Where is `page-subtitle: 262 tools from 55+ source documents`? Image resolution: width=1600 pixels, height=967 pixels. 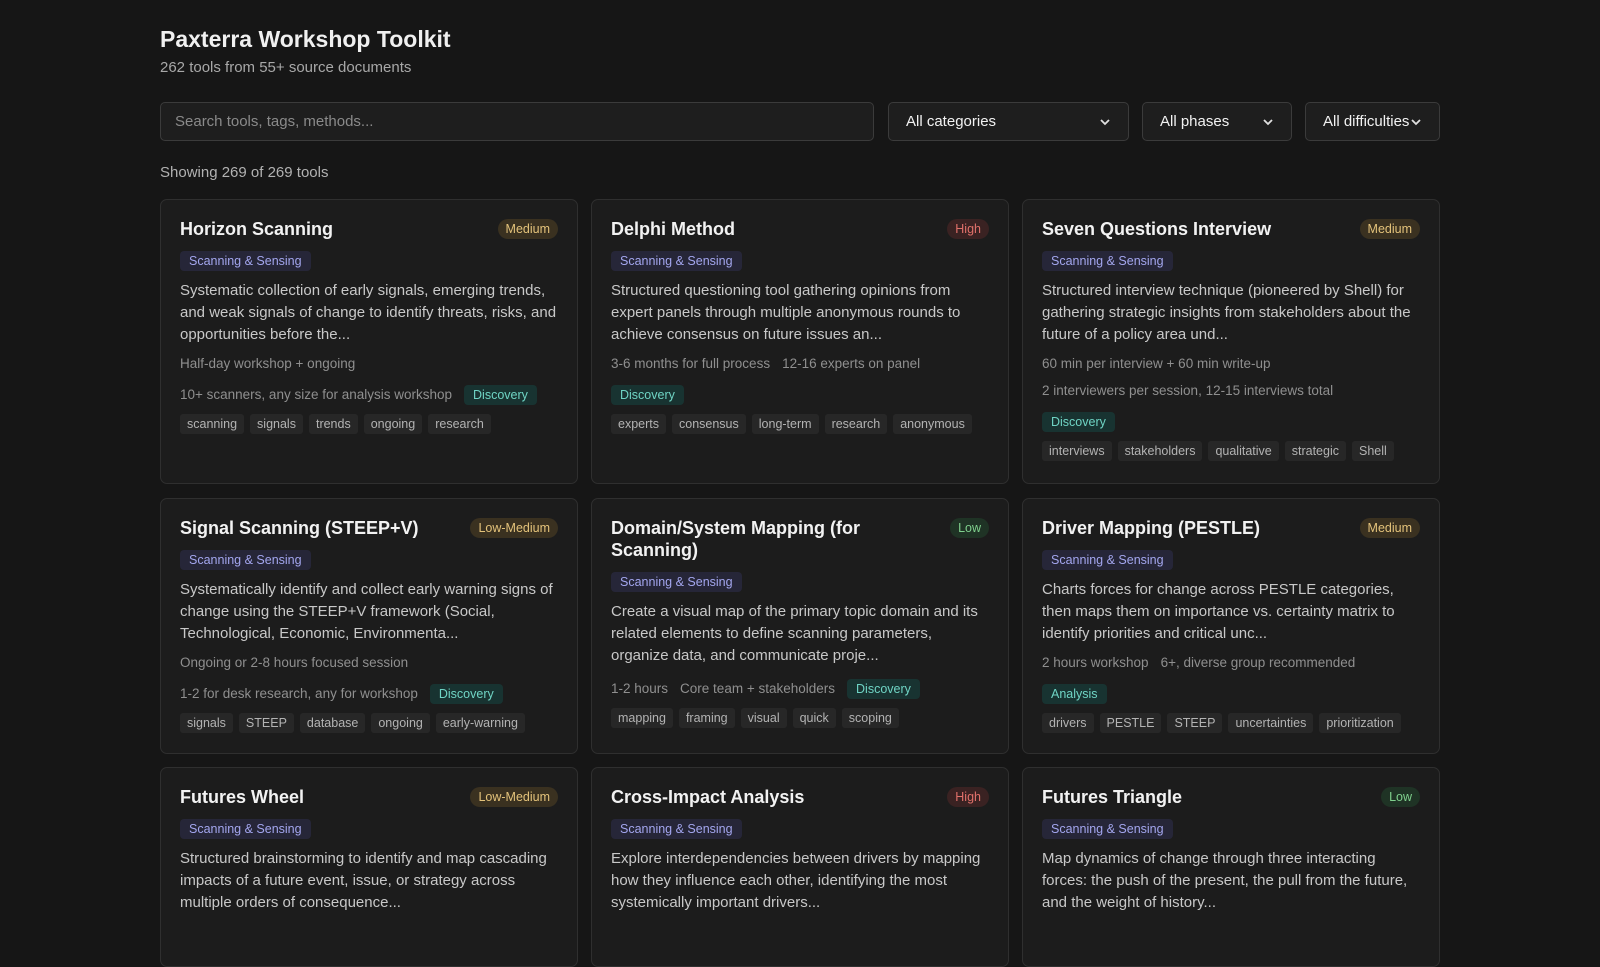
page-subtitle: 262 tools from 55+ source documents is located at coordinates (286, 67).